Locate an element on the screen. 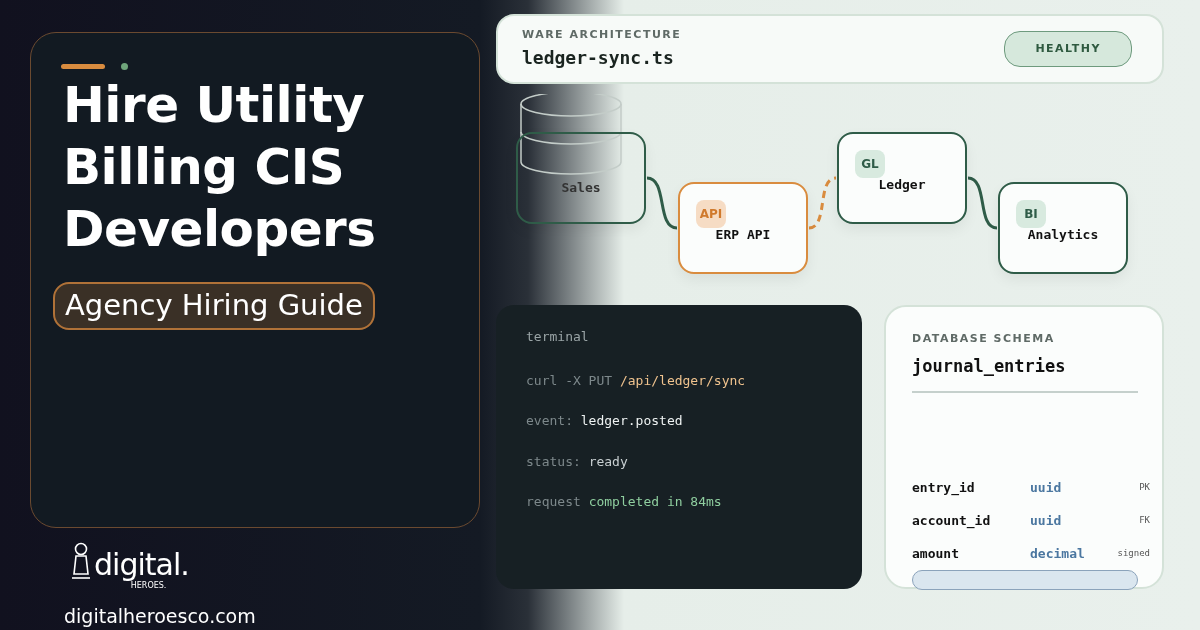  accent-dot is located at coordinates (124, 66).